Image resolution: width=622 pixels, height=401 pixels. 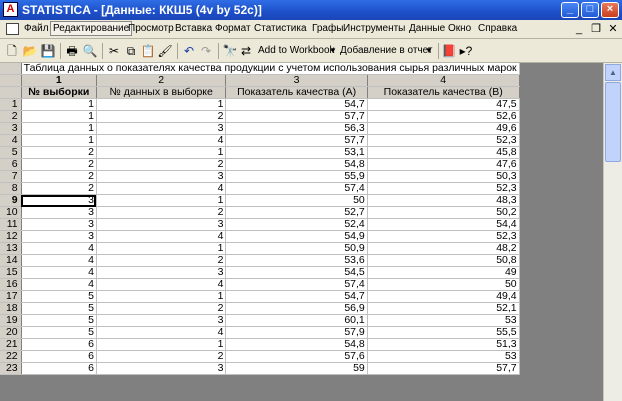 What do you see at coordinates (11, 200) in the screenshot?
I see `row-header: 9` at bounding box center [11, 200].